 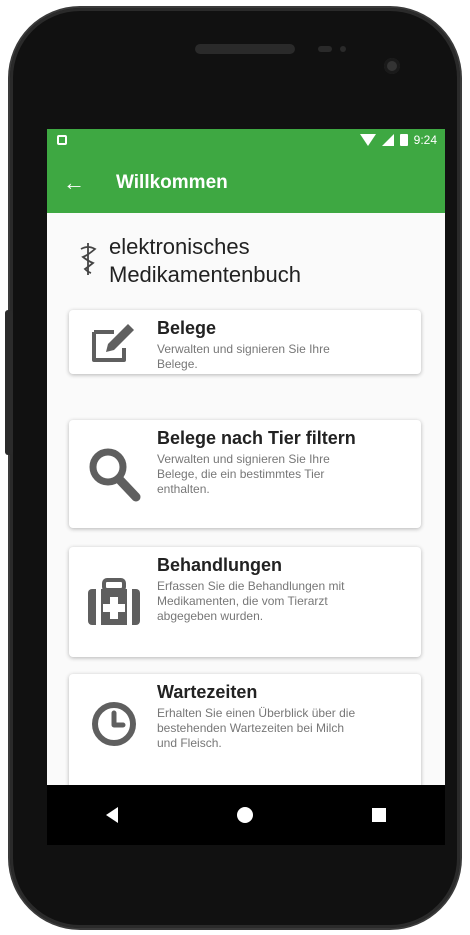 I want to click on nav-back-icon, so click(x=112, y=815).